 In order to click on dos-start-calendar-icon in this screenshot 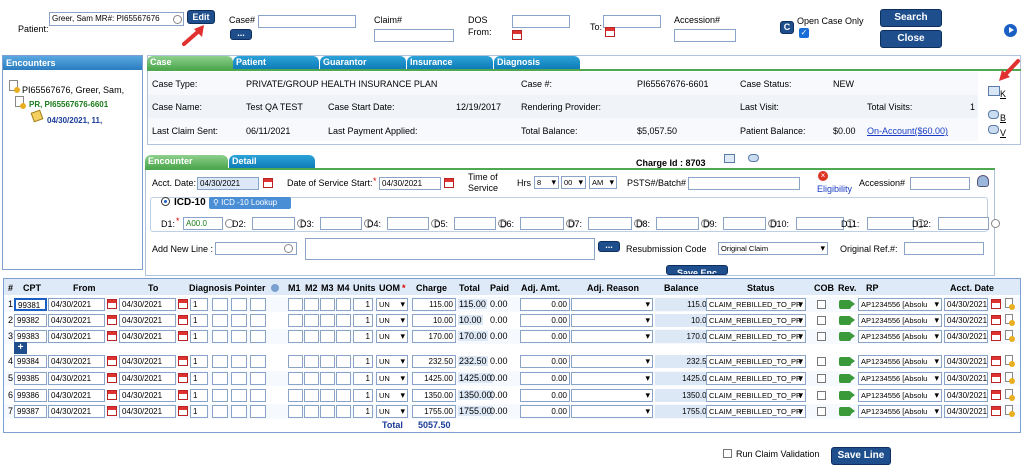, I will do `click(449, 183)`.